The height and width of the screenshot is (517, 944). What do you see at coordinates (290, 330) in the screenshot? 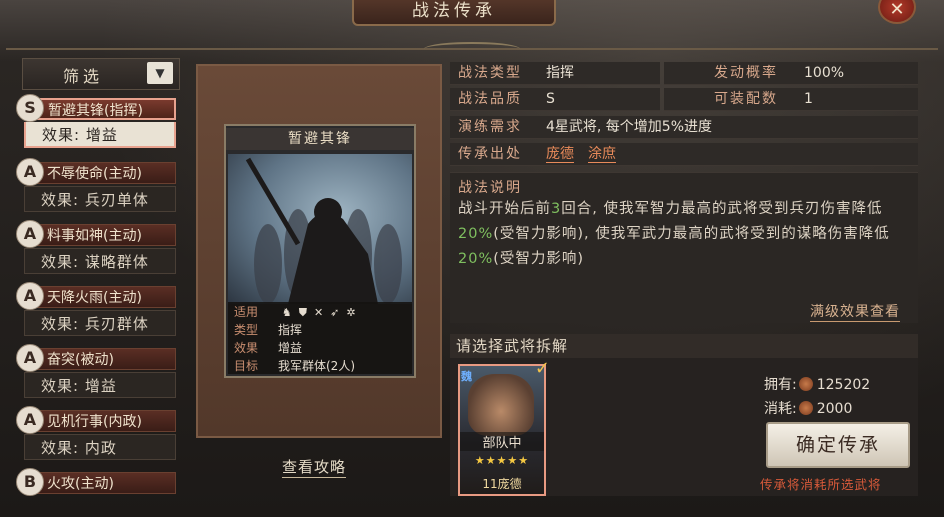
I see `card-row-value: 指挥` at bounding box center [290, 330].